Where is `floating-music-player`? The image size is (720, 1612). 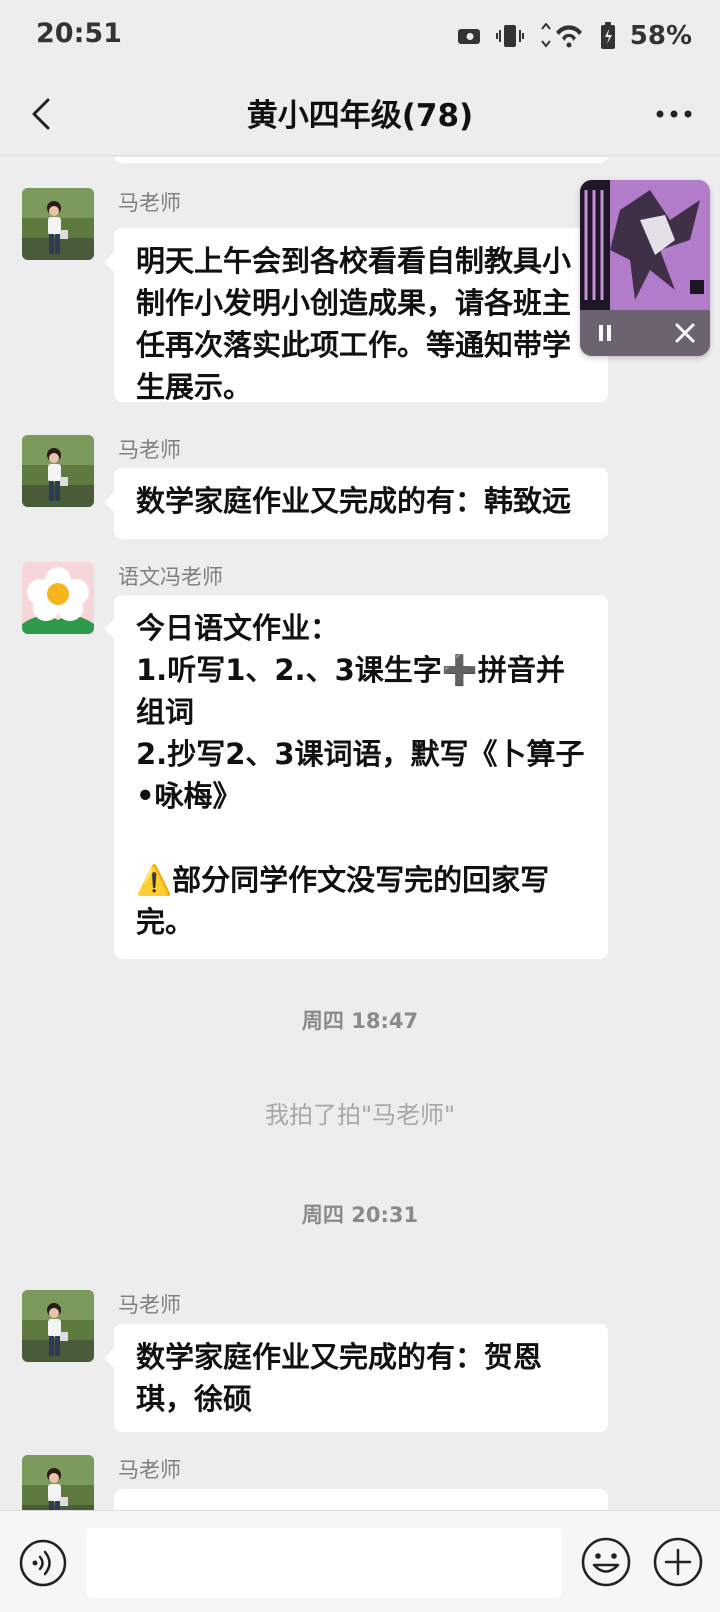
floating-music-player is located at coordinates (645, 268).